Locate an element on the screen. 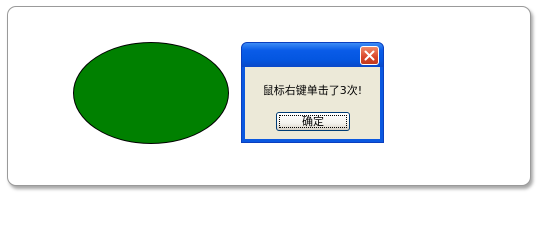 This screenshot has width=548, height=240. ok-button: 确定 is located at coordinates (313, 121).